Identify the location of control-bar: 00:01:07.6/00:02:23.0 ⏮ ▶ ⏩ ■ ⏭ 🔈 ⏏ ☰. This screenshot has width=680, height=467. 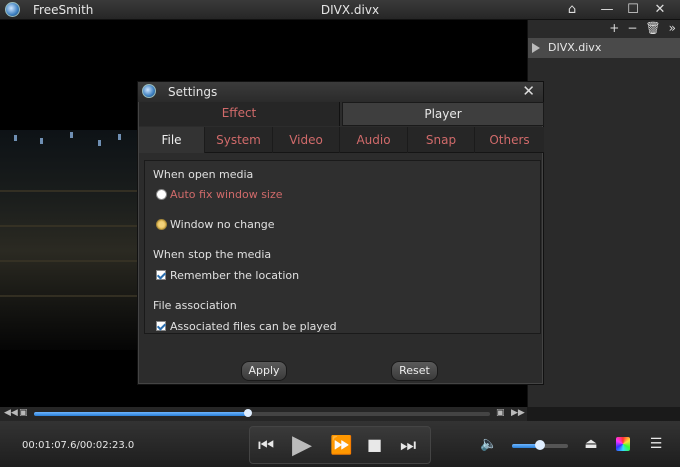
(340, 444).